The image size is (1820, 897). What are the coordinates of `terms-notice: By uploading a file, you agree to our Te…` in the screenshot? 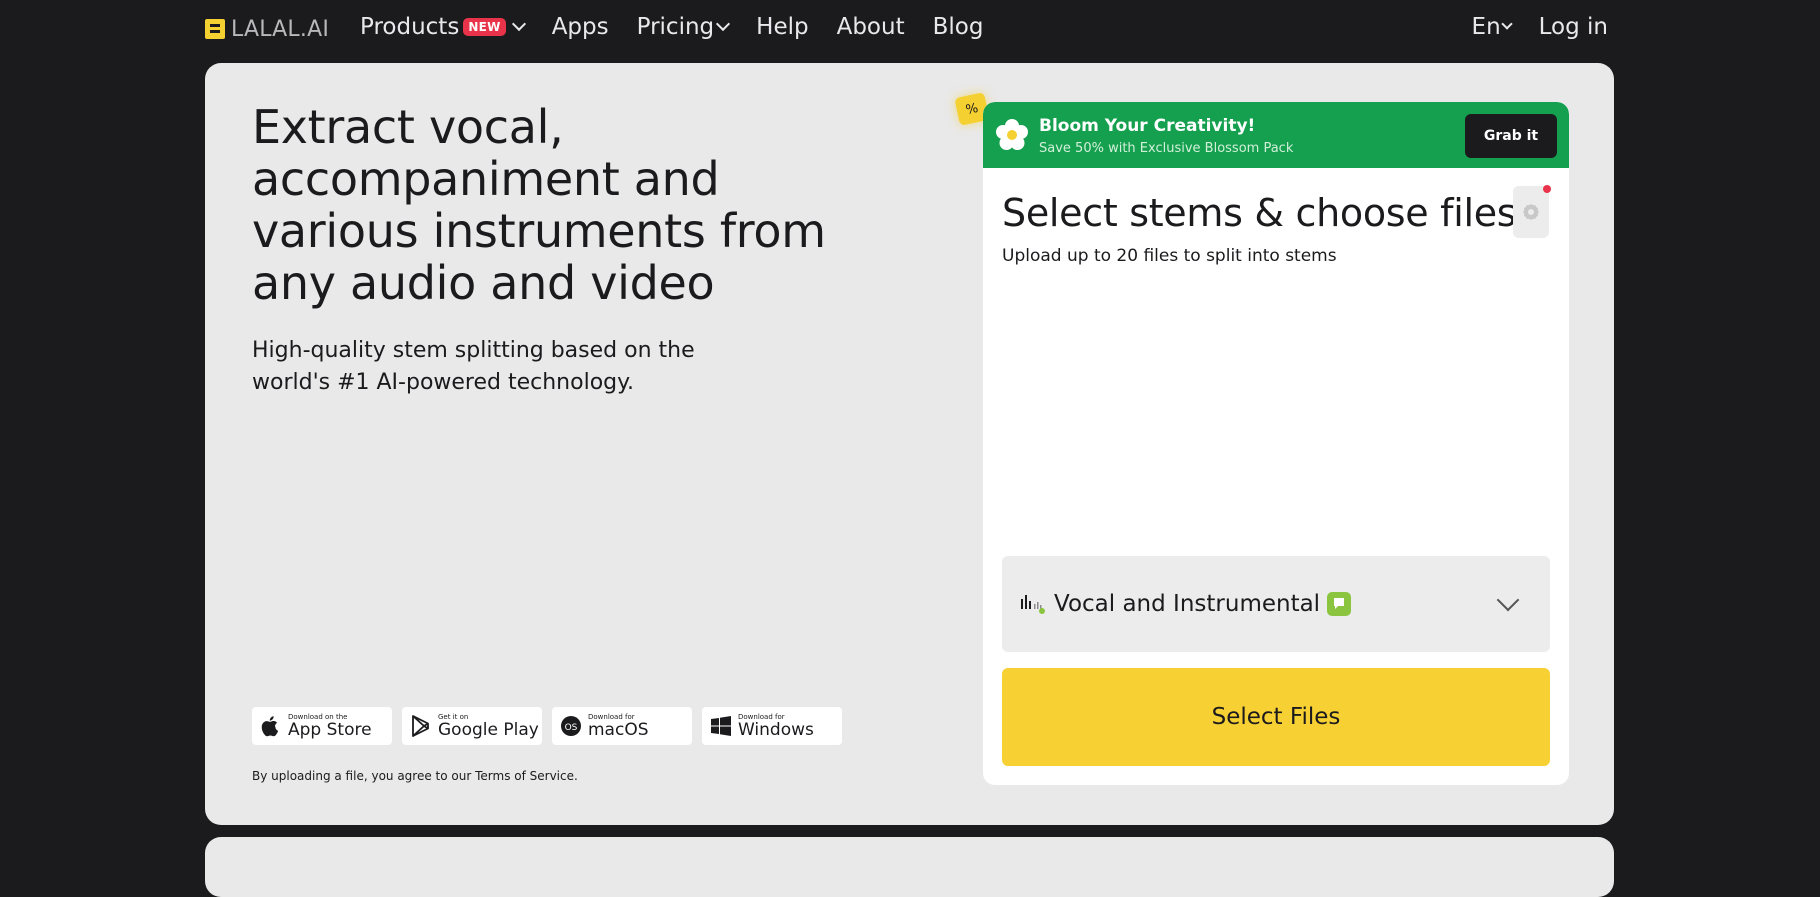 It's located at (415, 776).